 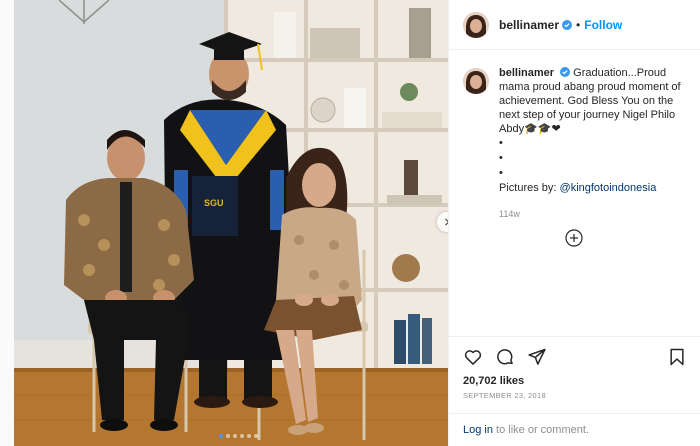 I want to click on post-header: bellinamer • Follow, so click(x=574, y=25).